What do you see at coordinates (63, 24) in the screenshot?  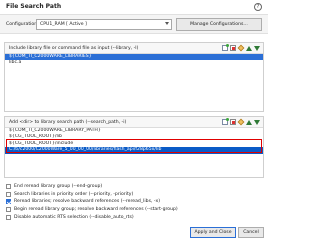 I see `configuration-value: CPU1_RAM [ Active ]` at bounding box center [63, 24].